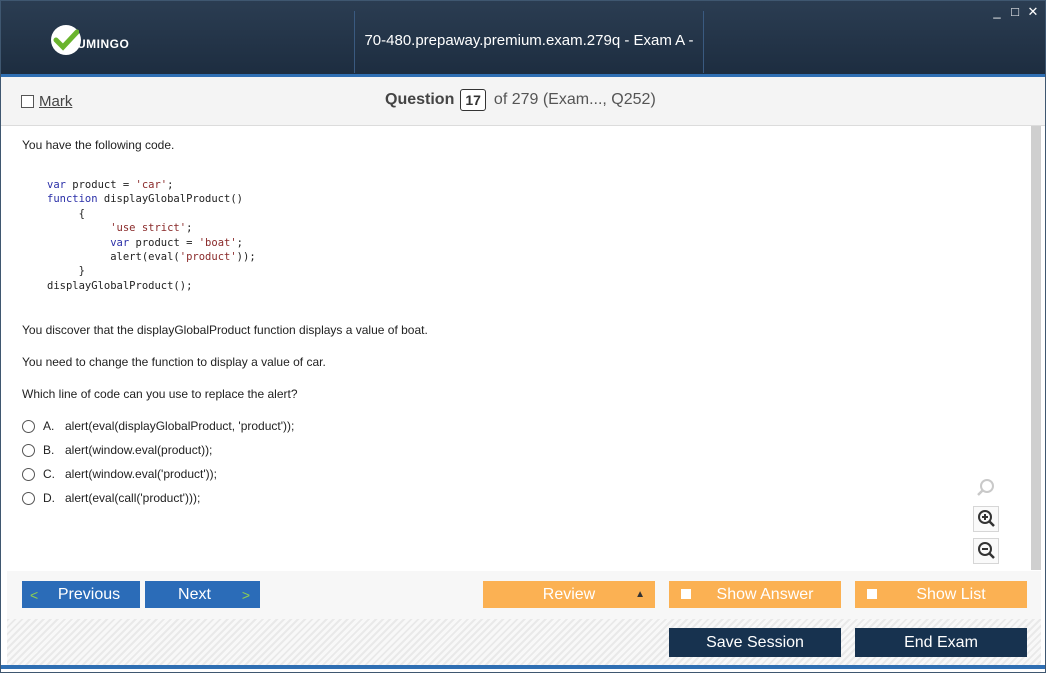 The height and width of the screenshot is (673, 1046). I want to click on zoom-toolbar, so click(986, 520).